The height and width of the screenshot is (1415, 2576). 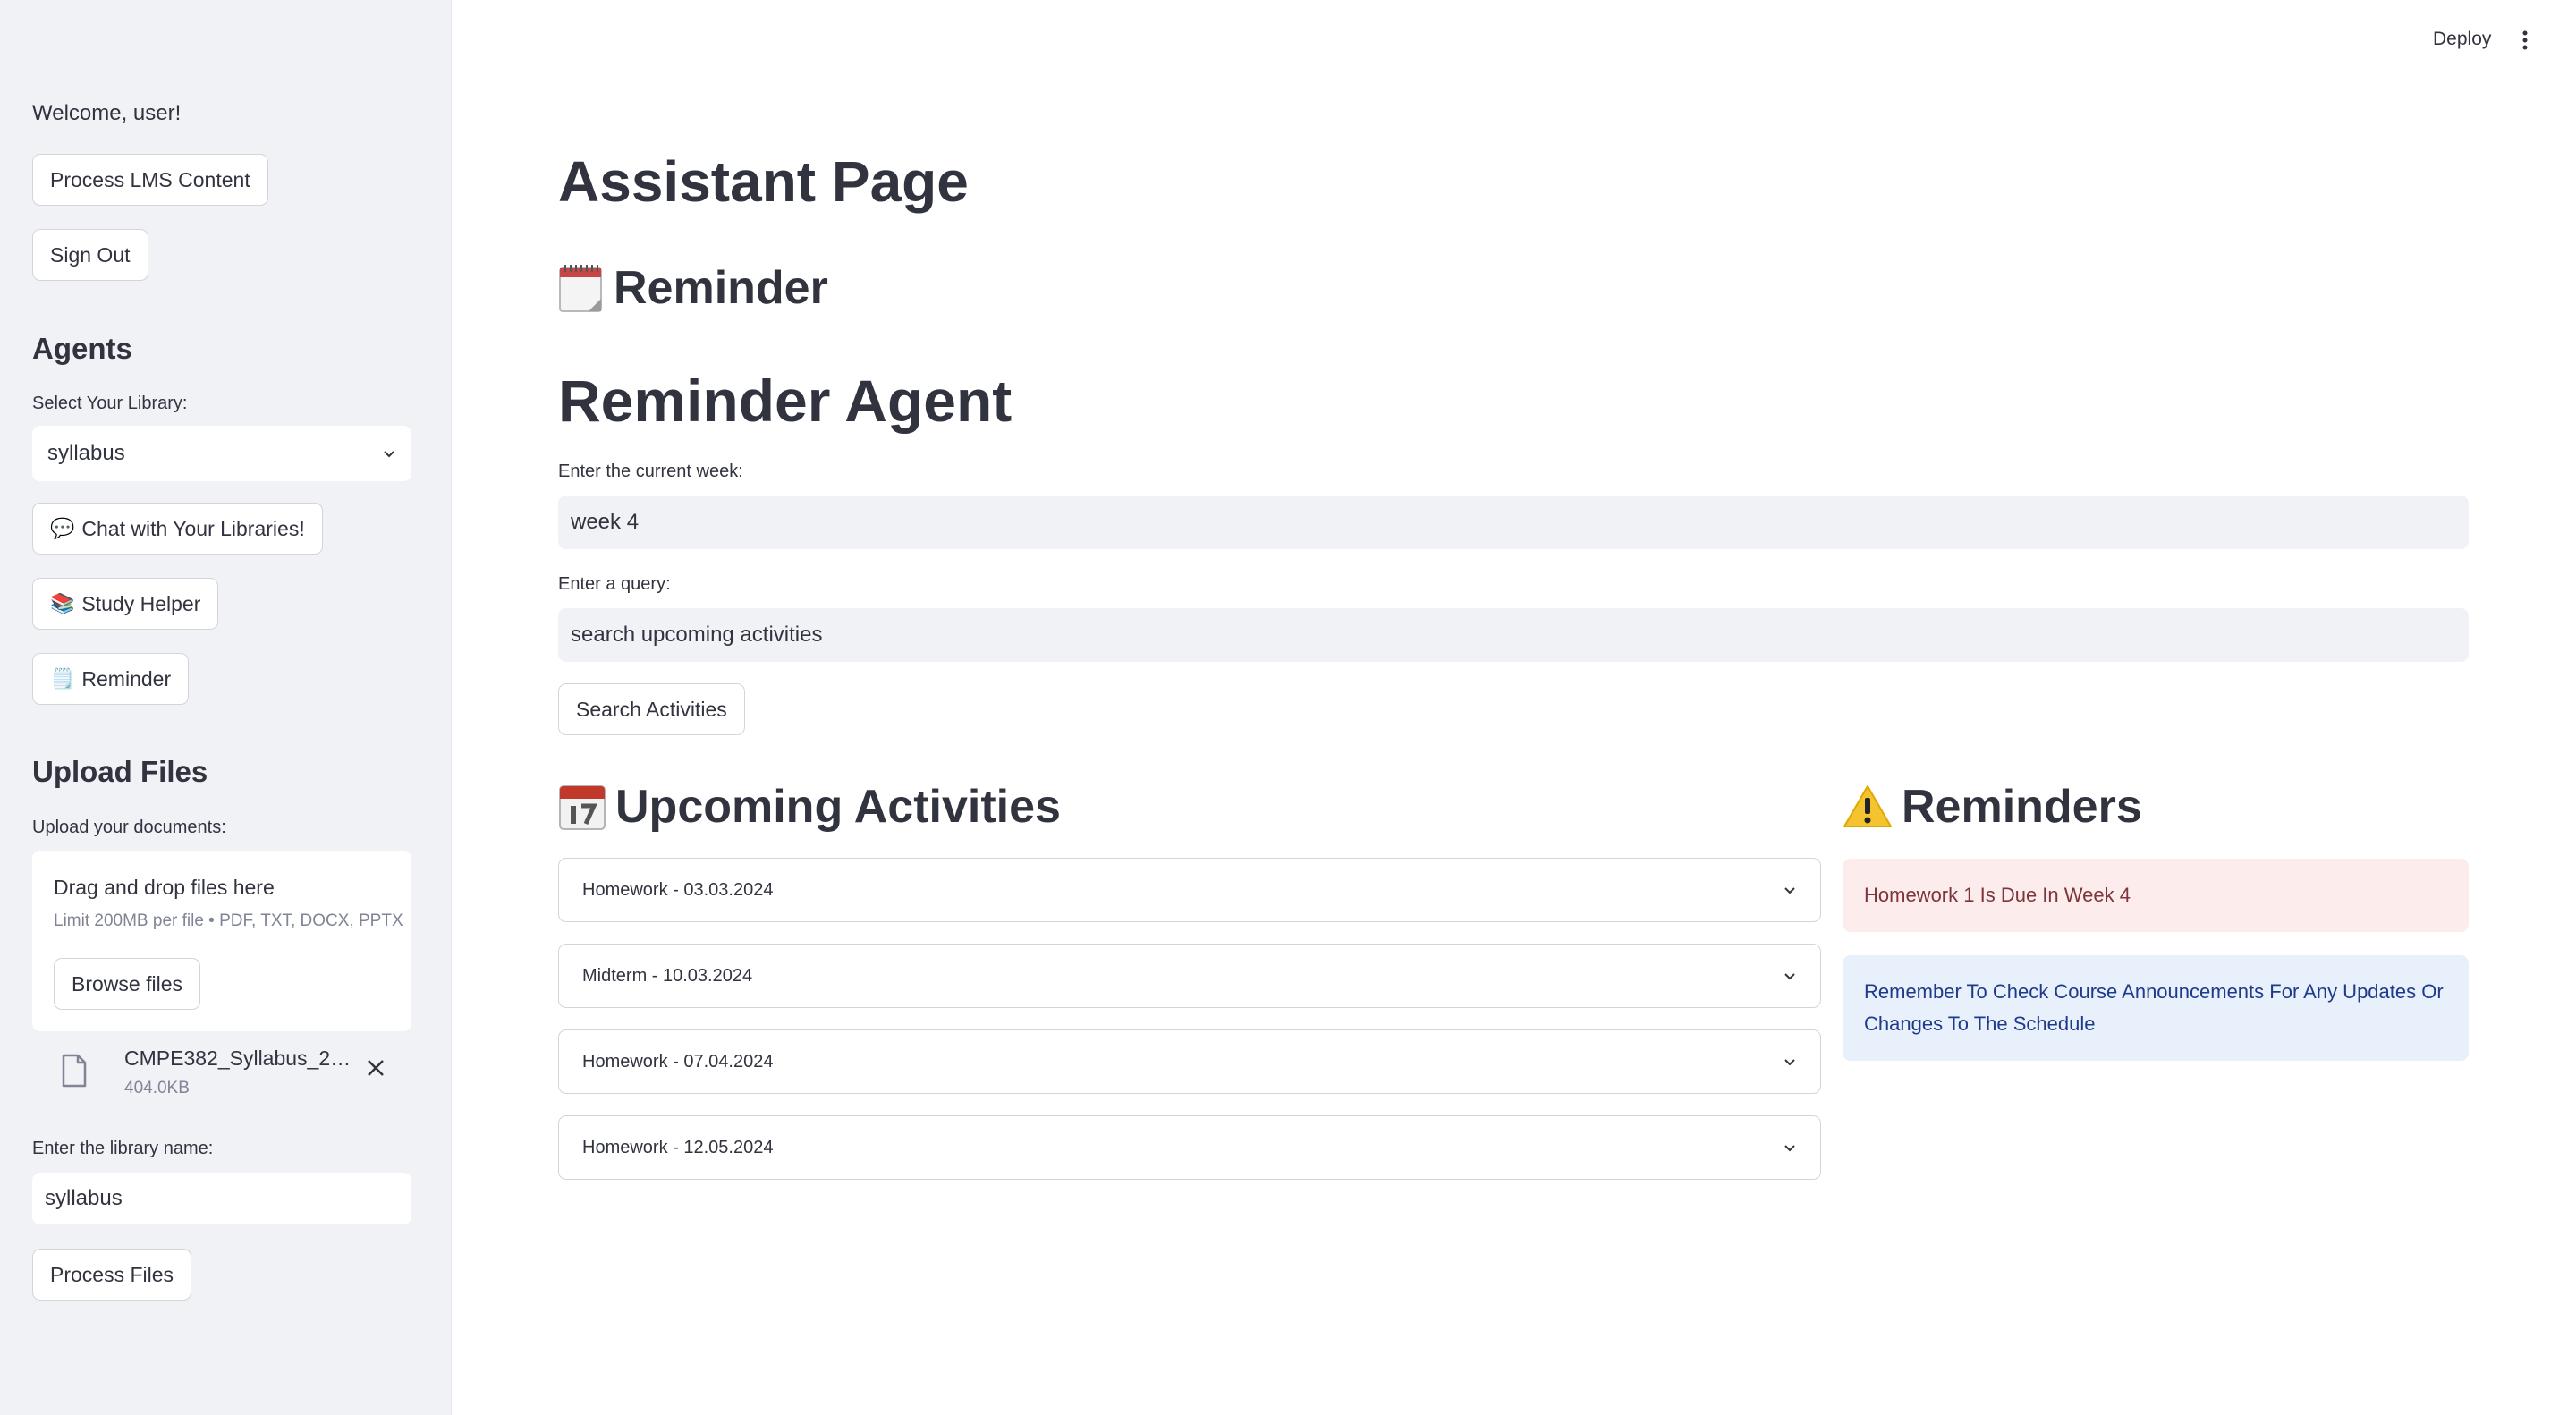 I want to click on library-name-label: Enter the library name:, so click(x=123, y=1148).